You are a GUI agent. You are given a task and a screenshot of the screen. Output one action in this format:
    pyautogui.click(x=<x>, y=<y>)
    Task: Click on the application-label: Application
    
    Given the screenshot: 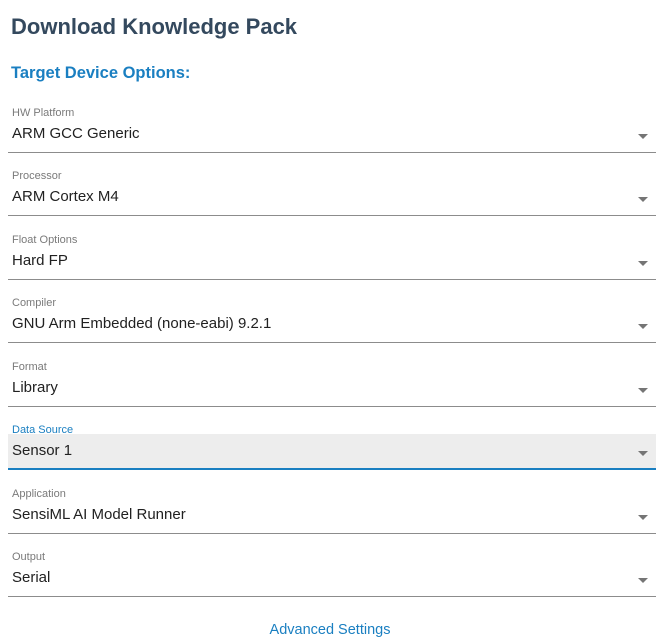 What is the action you would take?
    pyautogui.click(x=39, y=494)
    